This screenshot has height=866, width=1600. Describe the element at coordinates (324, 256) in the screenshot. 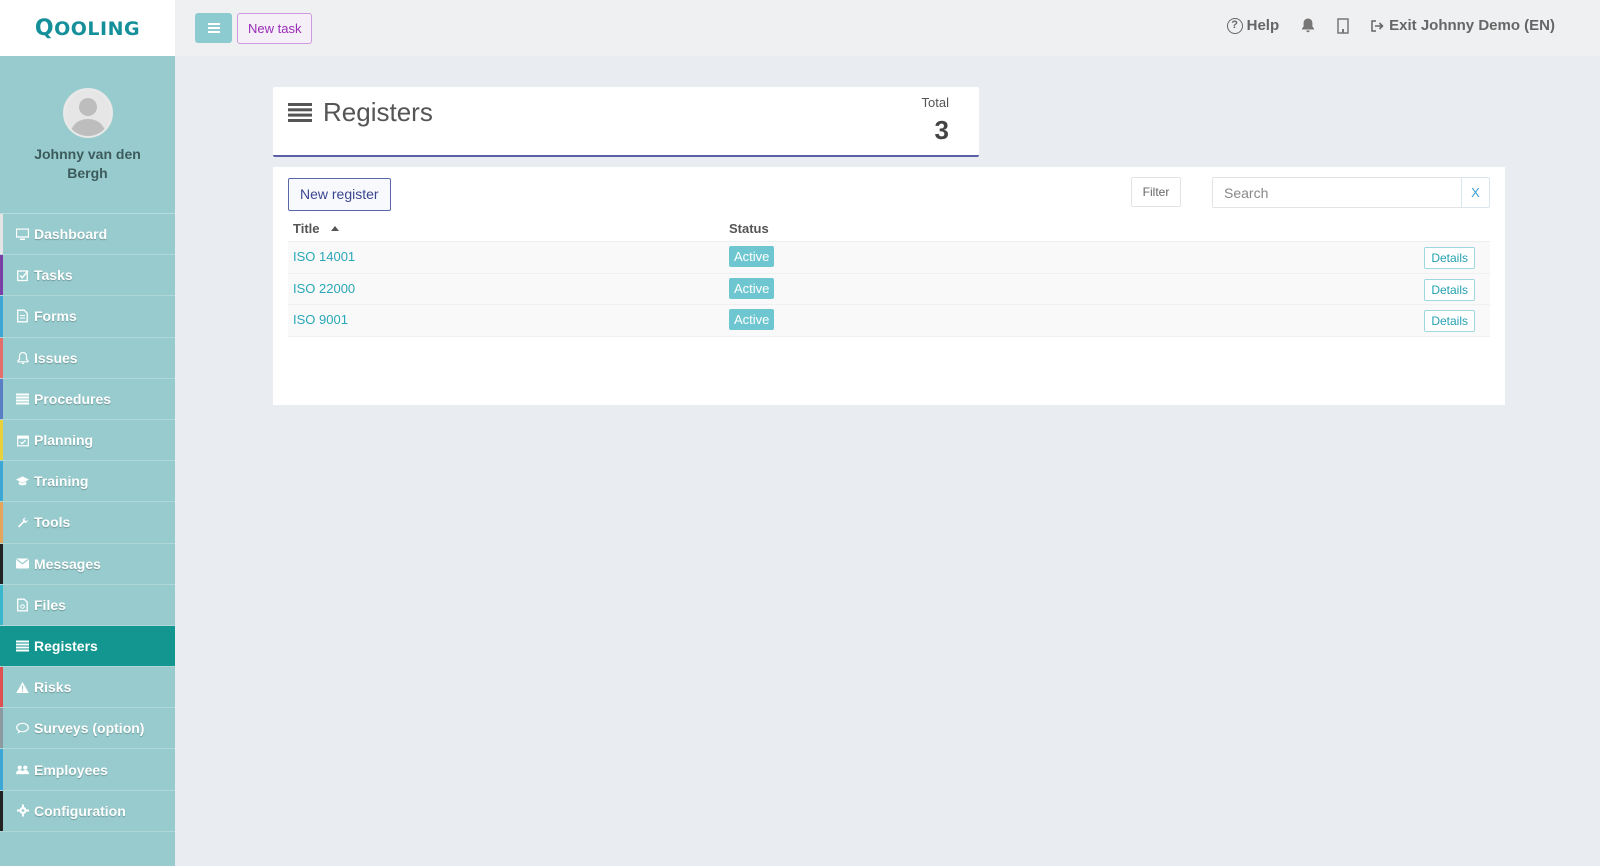

I see `register-title-link: ISO 14001` at that location.